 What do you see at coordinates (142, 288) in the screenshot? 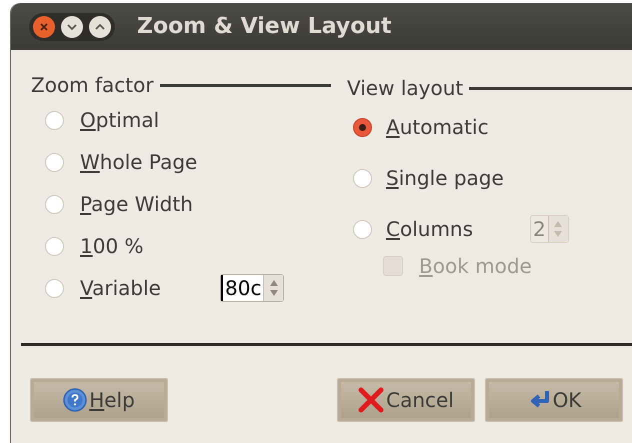
I see `radio-label: Variable` at bounding box center [142, 288].